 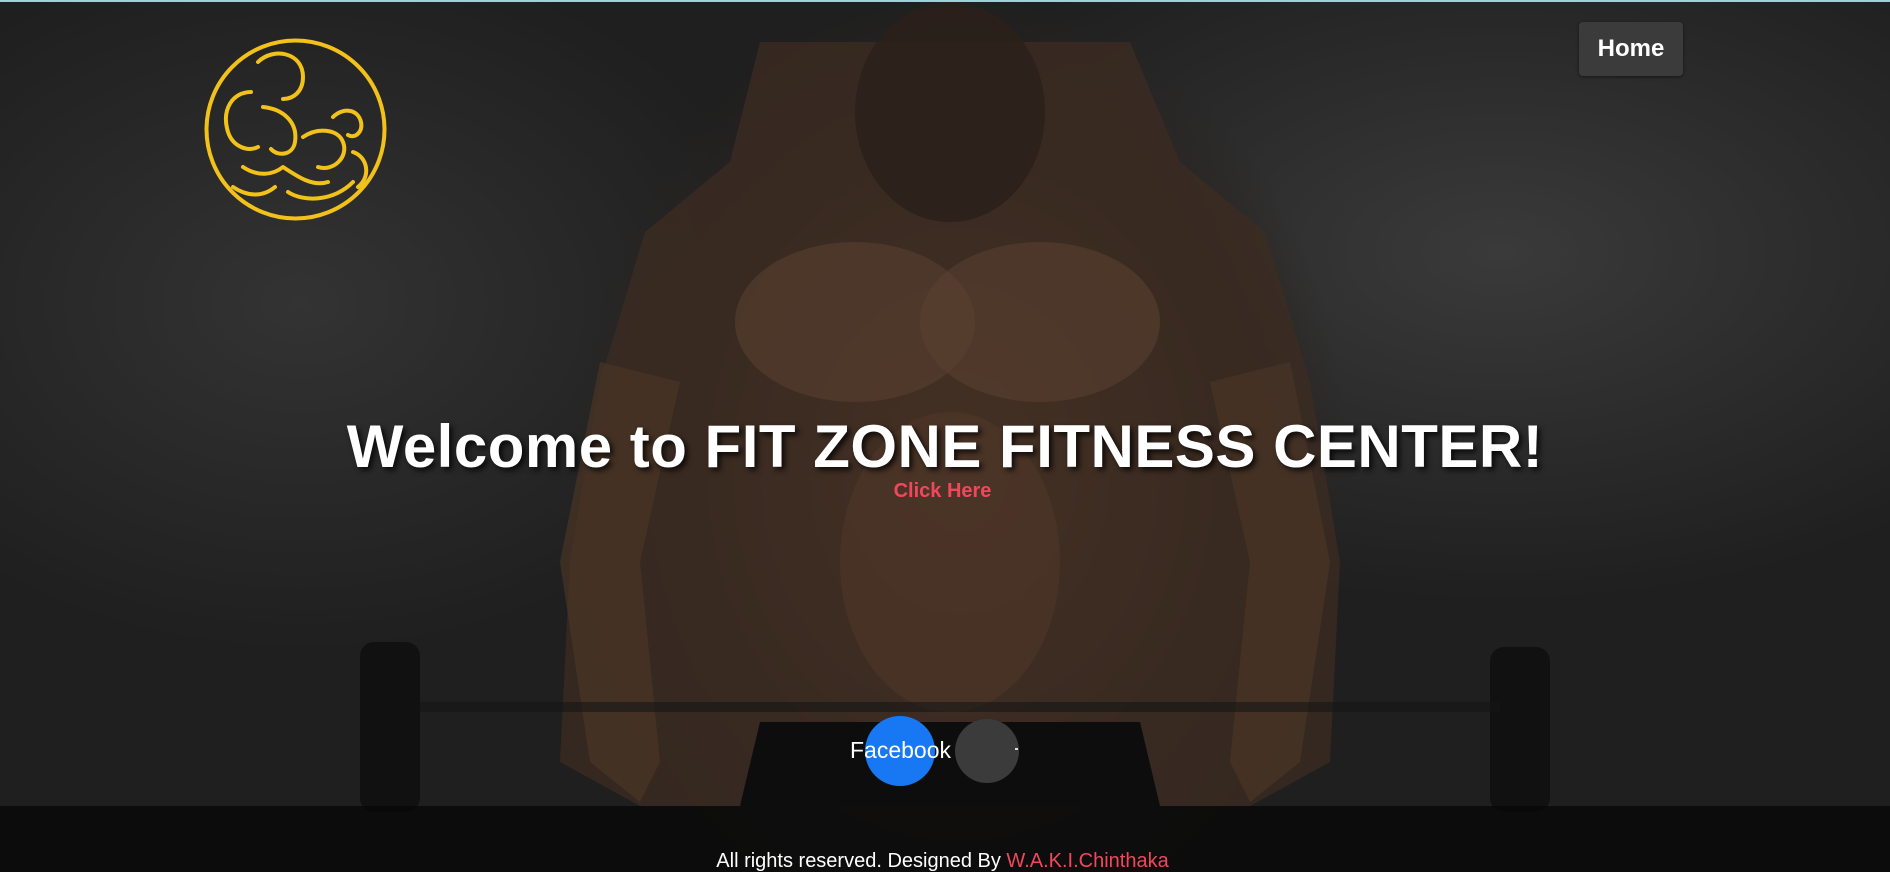 What do you see at coordinates (900, 750) in the screenshot?
I see `facebook-link: Facebook` at bounding box center [900, 750].